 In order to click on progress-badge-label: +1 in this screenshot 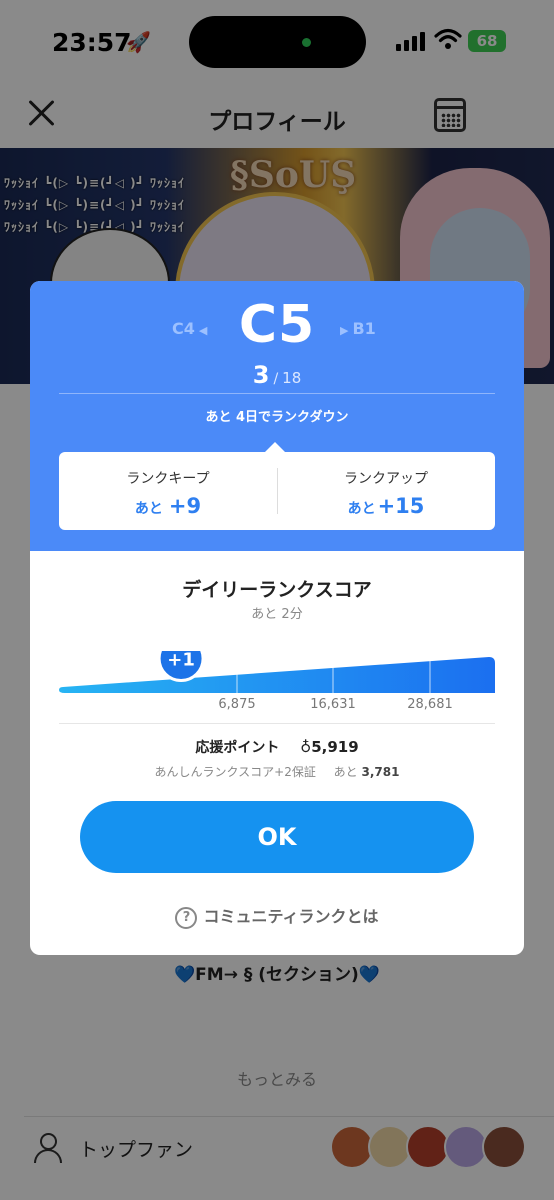, I will do `click(181, 660)`.